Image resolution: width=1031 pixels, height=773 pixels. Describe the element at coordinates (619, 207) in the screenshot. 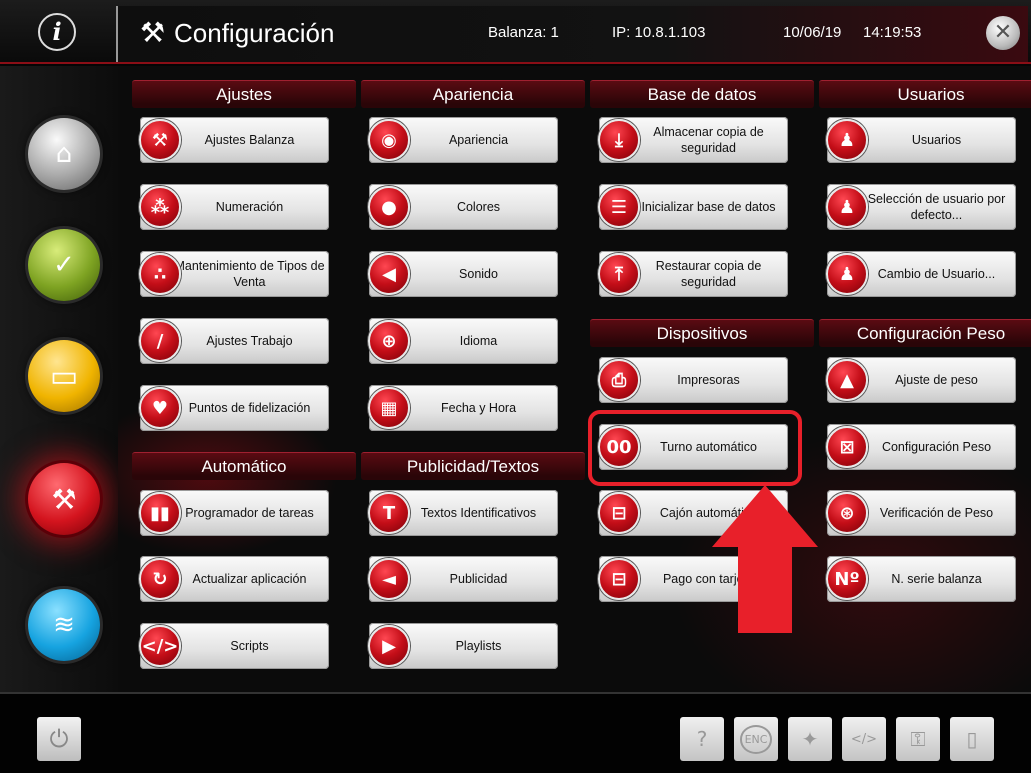

I see `database-icon: ☰` at that location.